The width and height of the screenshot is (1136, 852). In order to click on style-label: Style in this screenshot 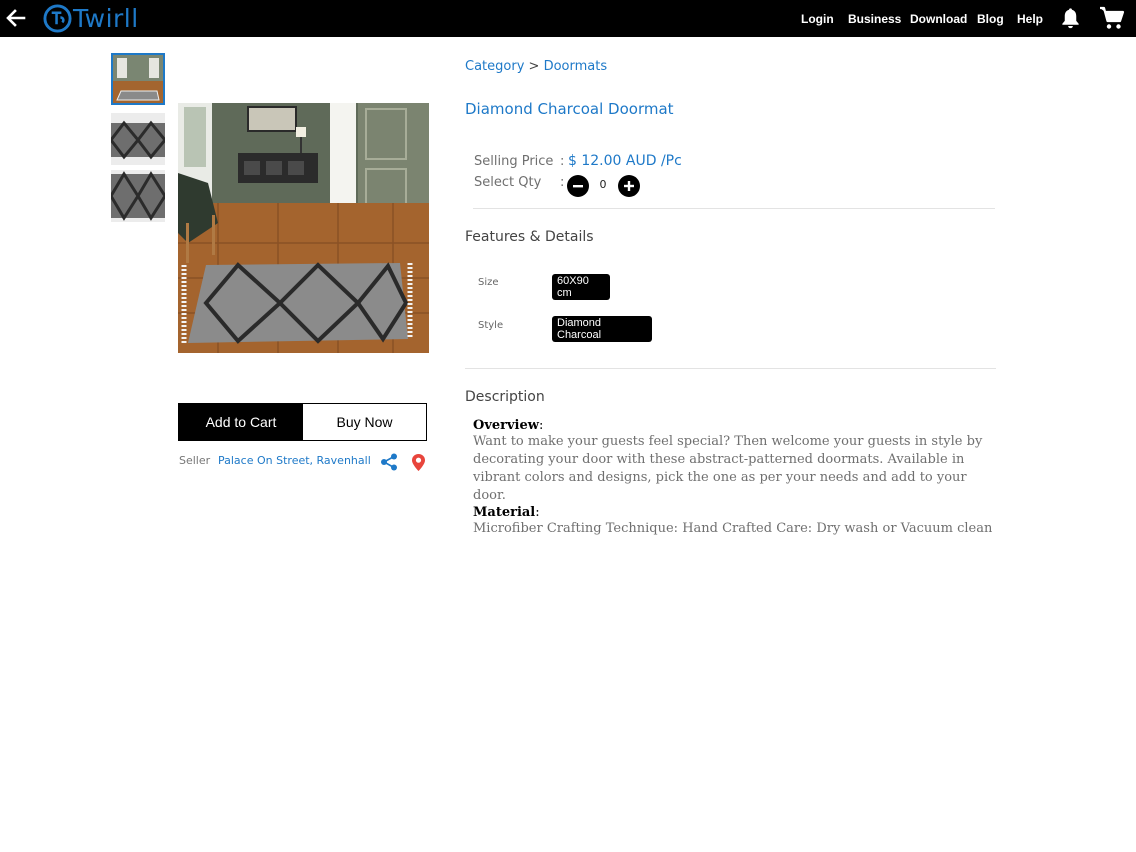, I will do `click(491, 325)`.